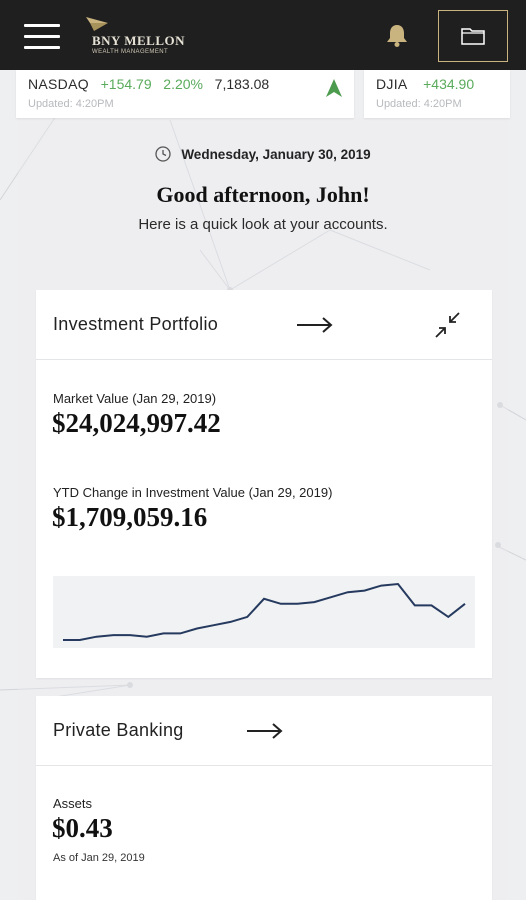  I want to click on sparkline-background, so click(264, 612).